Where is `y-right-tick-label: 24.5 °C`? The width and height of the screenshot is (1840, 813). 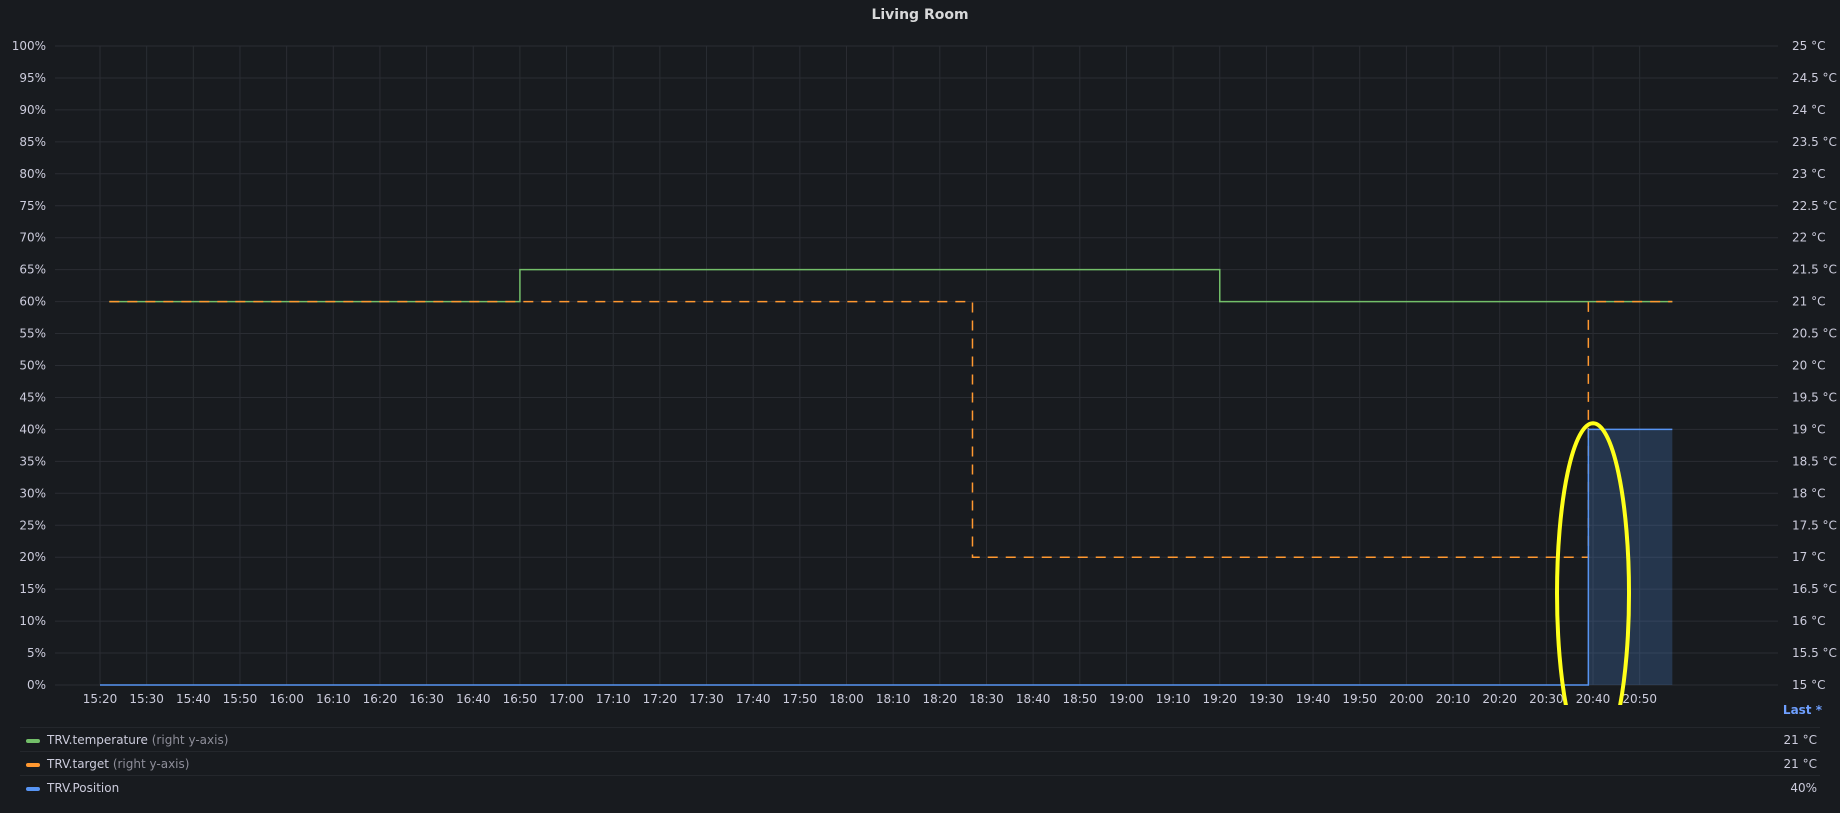 y-right-tick-label: 24.5 °C is located at coordinates (1814, 78).